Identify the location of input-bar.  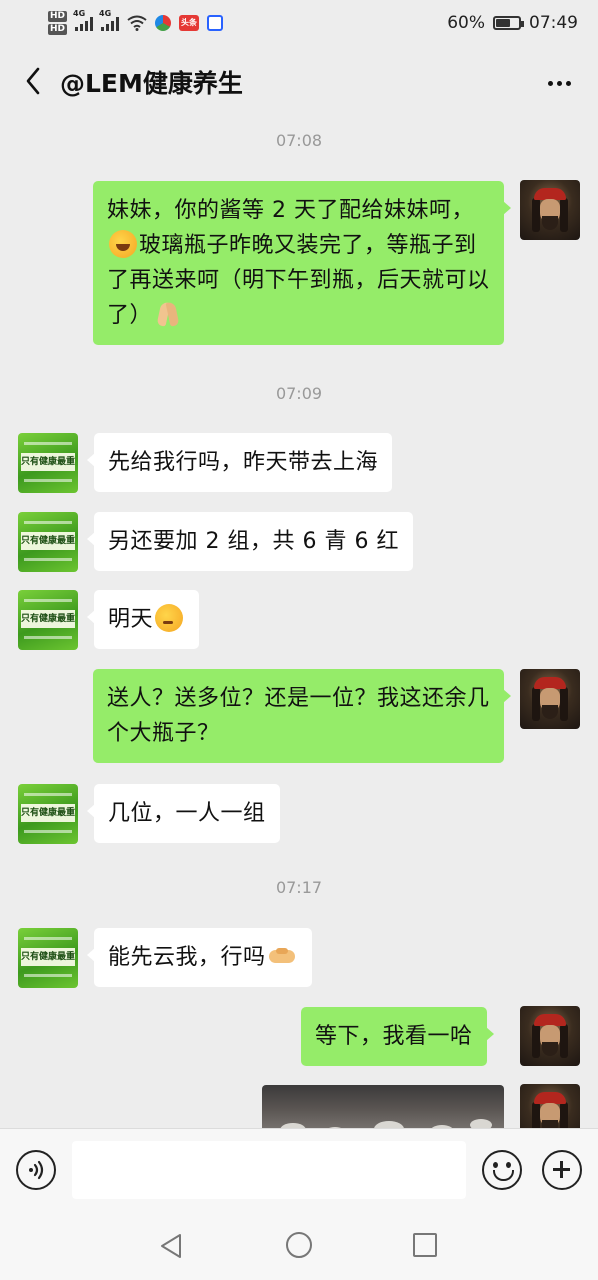
(299, 1170).